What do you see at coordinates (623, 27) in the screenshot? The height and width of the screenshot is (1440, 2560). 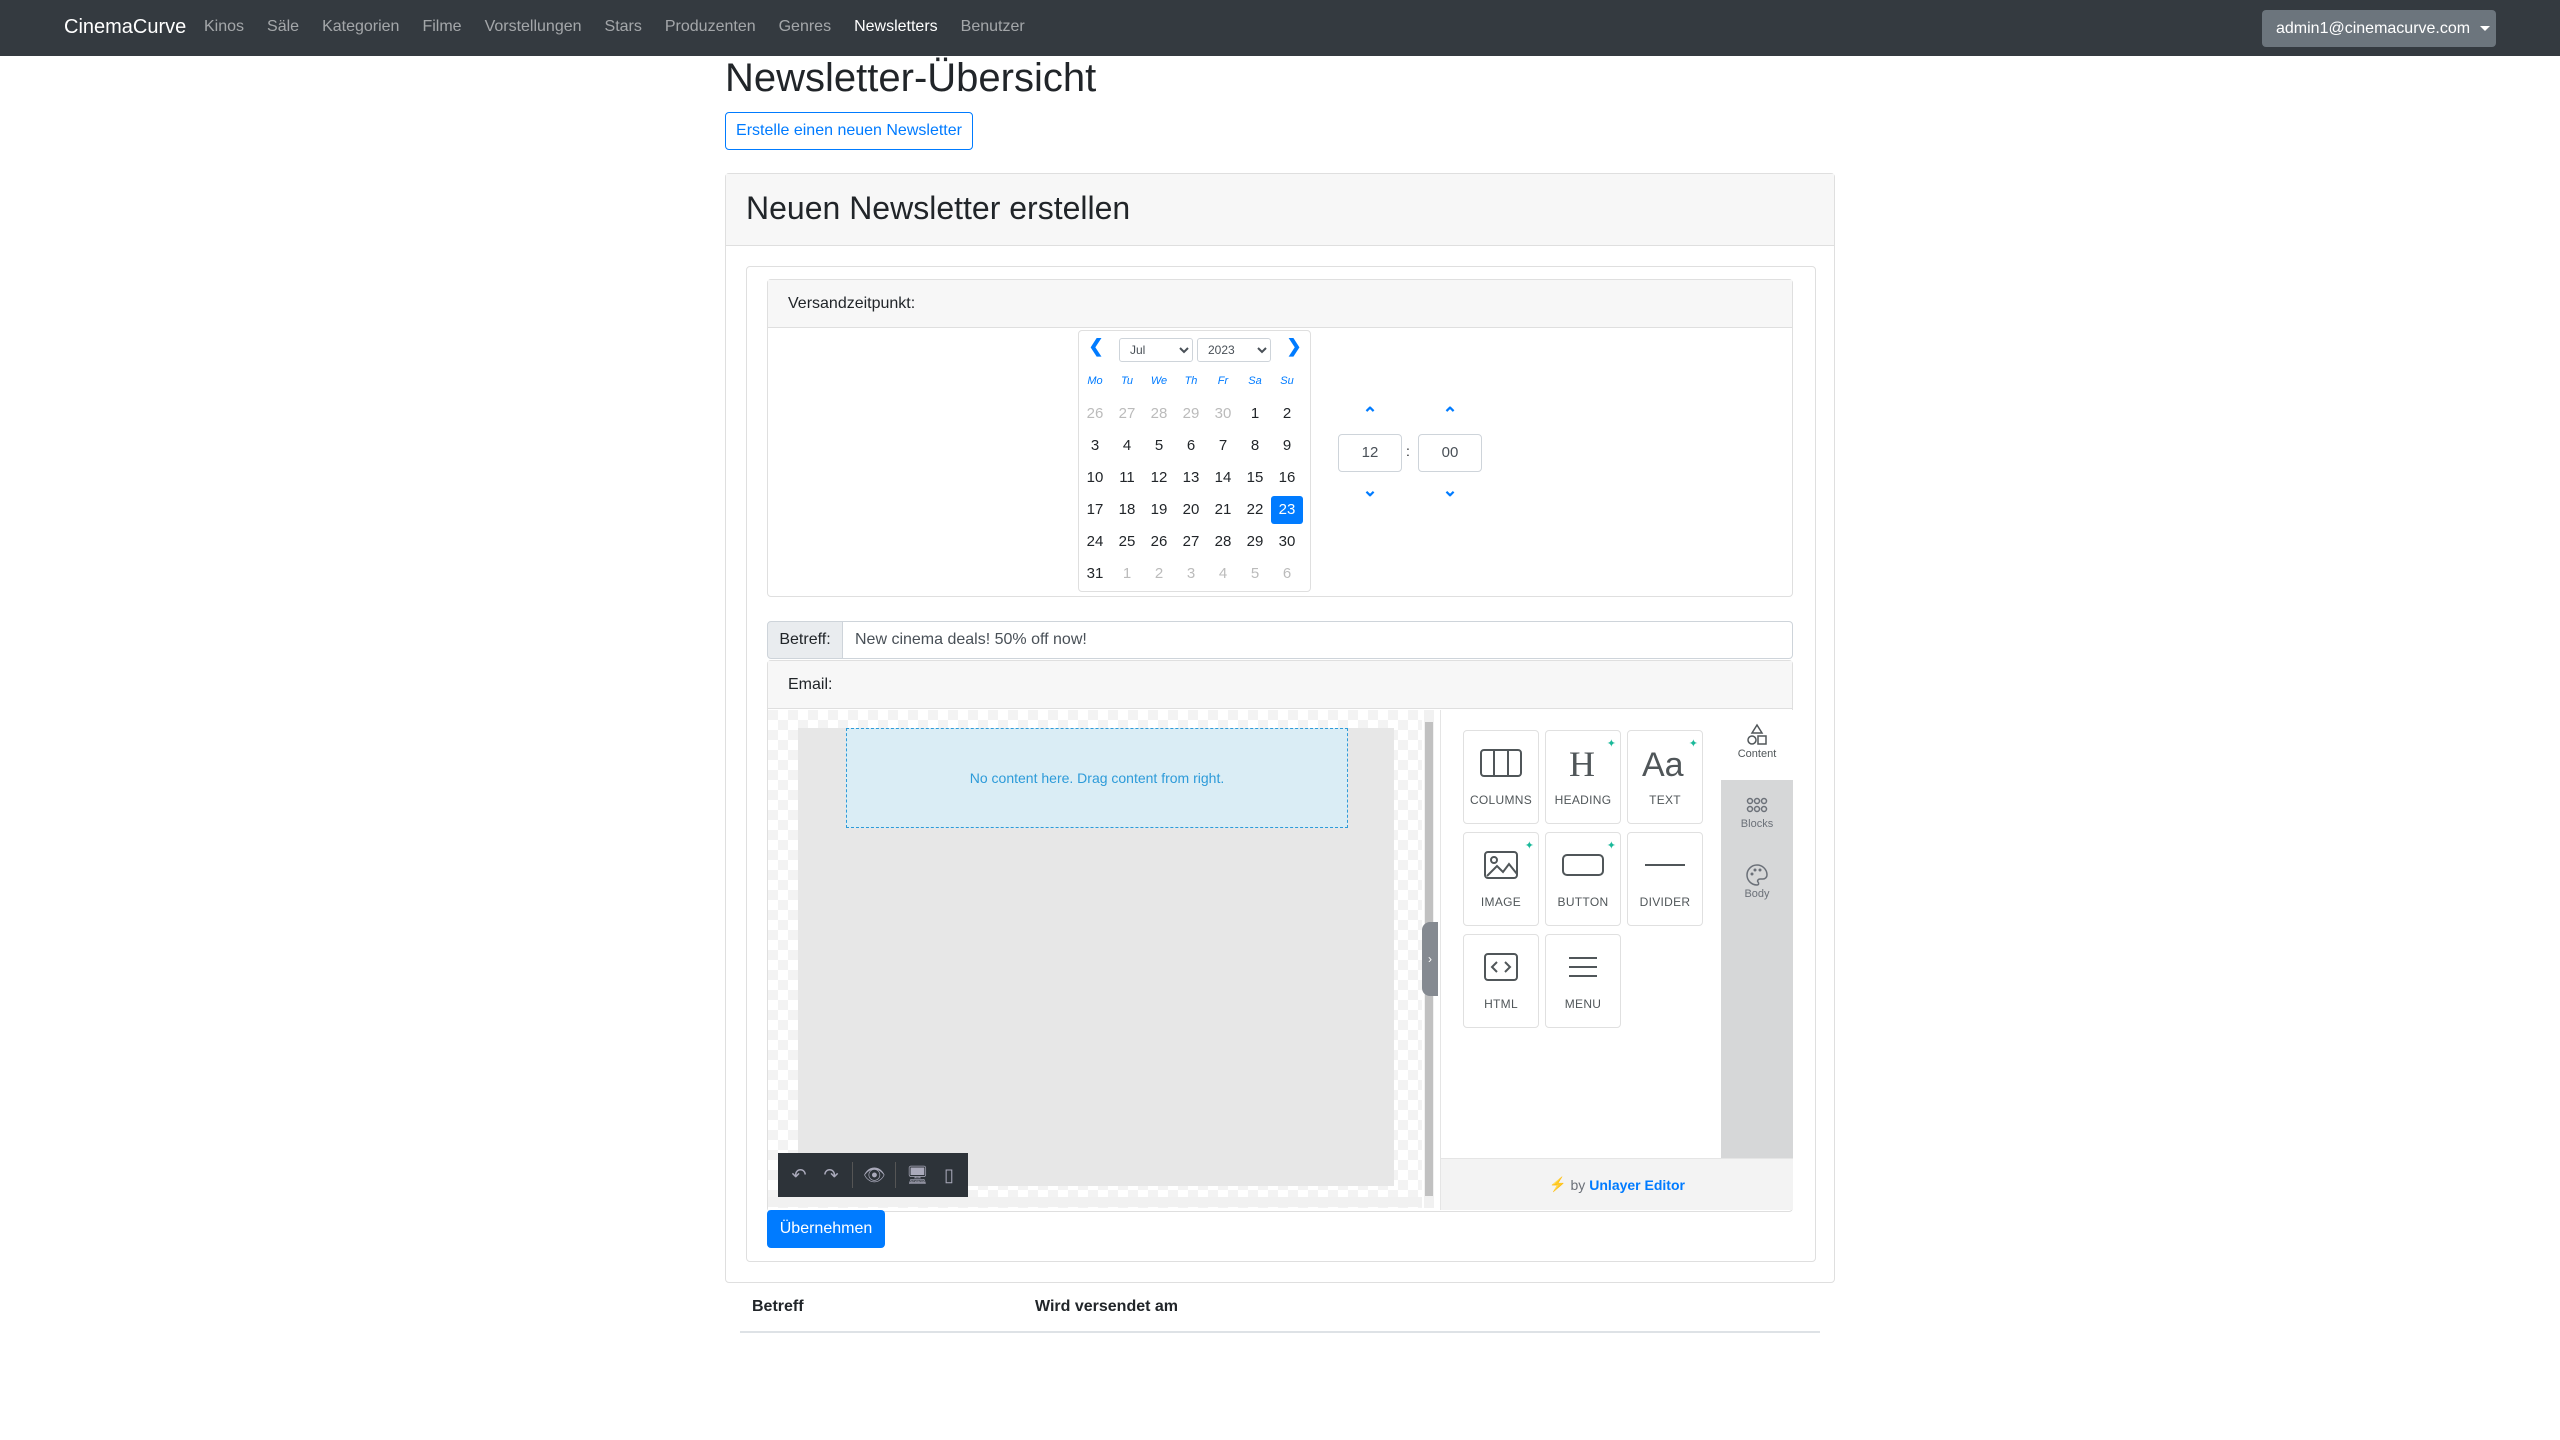 I see `nav-link-stars: Stars` at bounding box center [623, 27].